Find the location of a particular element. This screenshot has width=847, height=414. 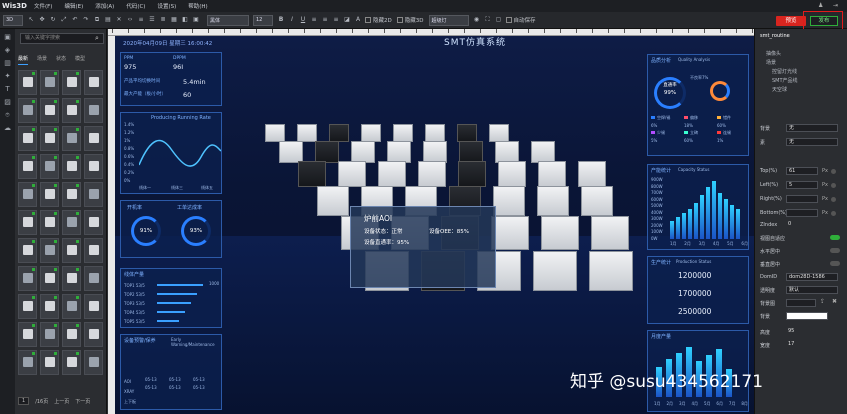

page-number-input: 1 is located at coordinates (24, 401).